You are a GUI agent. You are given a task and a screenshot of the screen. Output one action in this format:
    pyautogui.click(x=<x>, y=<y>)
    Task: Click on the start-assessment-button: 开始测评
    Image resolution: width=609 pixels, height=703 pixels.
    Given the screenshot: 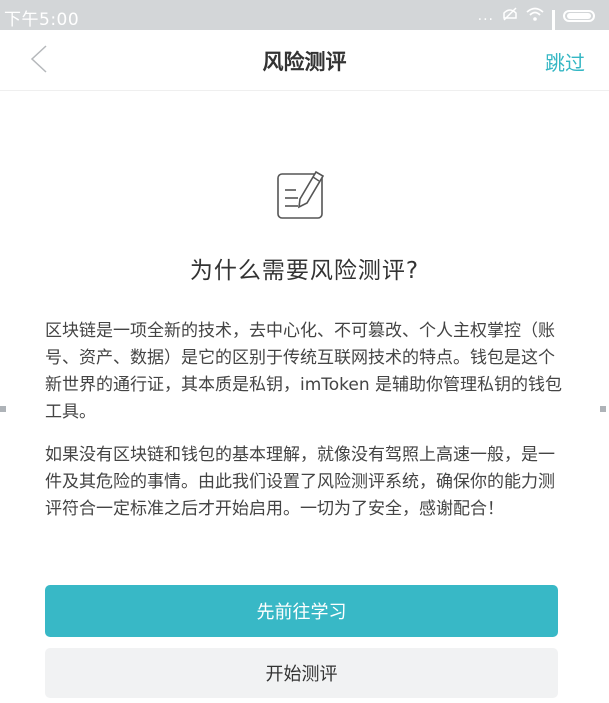 What is the action you would take?
    pyautogui.click(x=301, y=673)
    